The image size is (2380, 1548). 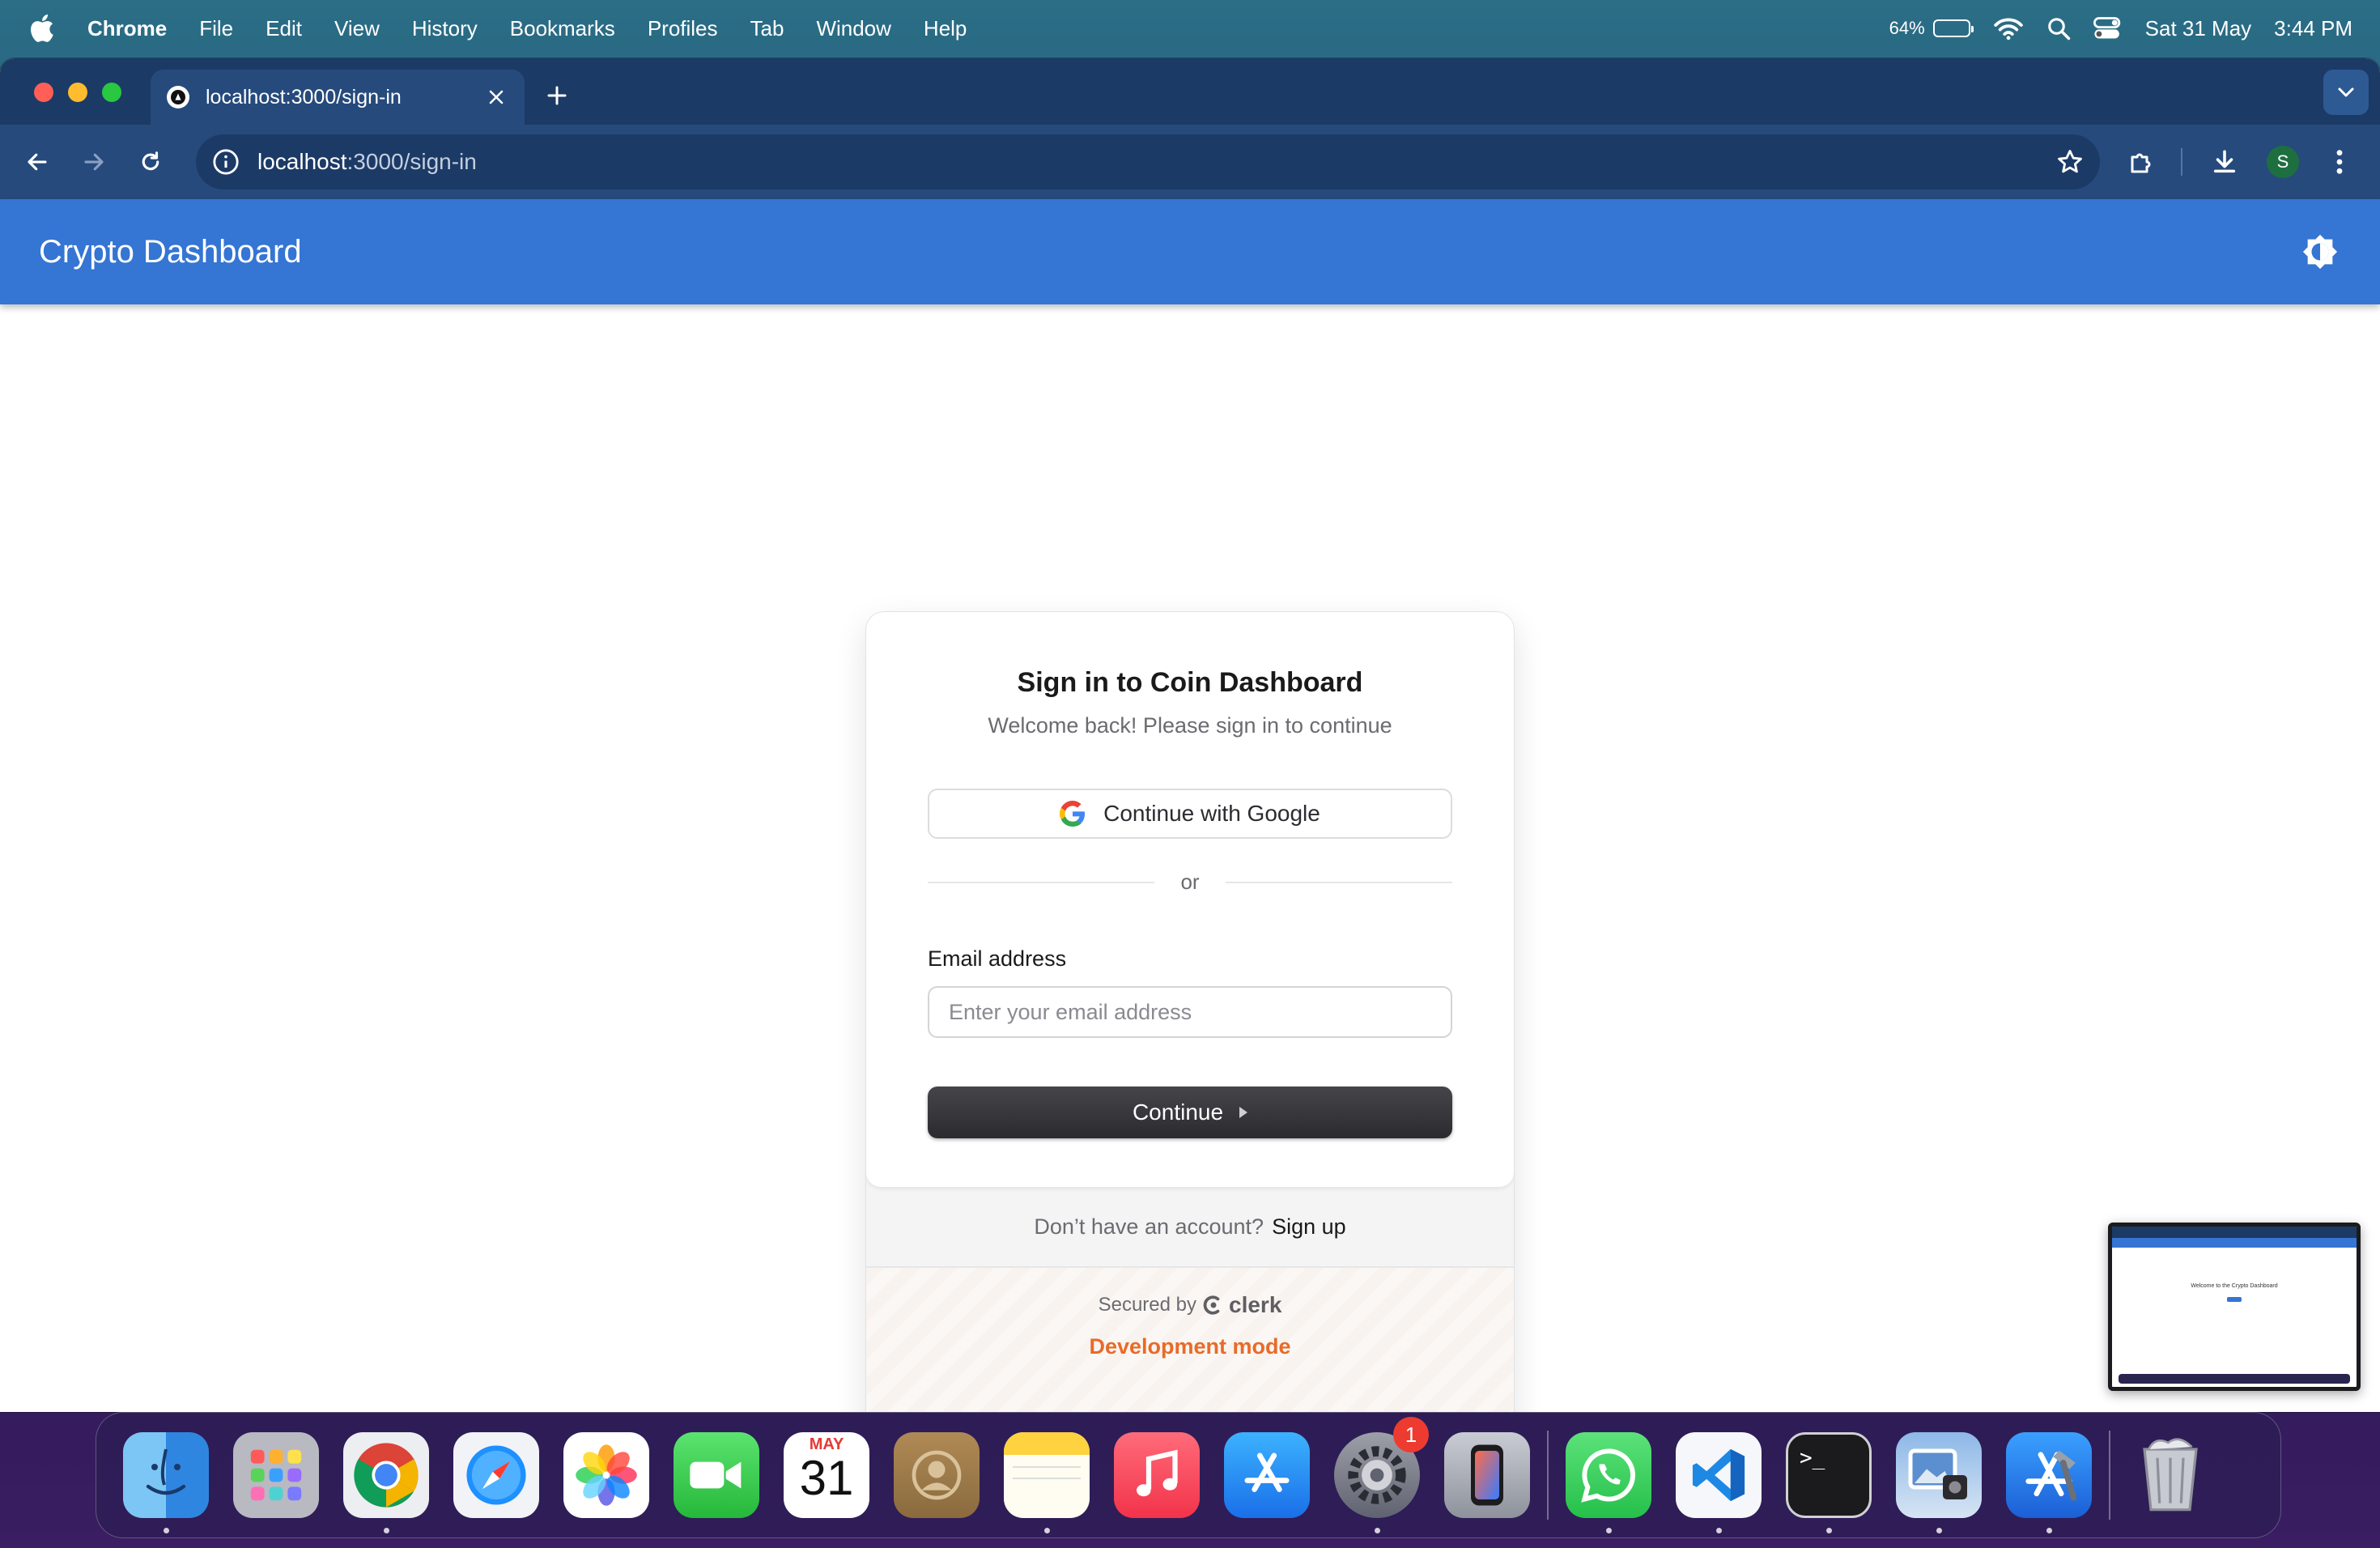 What do you see at coordinates (357, 29) in the screenshot?
I see `menu-view: View` at bounding box center [357, 29].